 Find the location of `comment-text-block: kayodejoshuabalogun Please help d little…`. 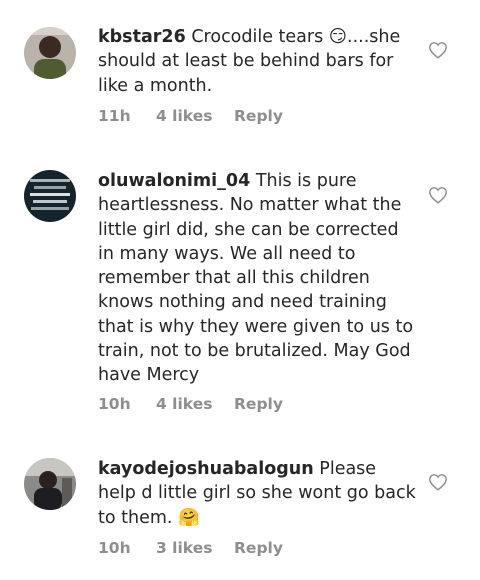

comment-text-block: kayodejoshuabalogun Please help d little… is located at coordinates (257, 493).